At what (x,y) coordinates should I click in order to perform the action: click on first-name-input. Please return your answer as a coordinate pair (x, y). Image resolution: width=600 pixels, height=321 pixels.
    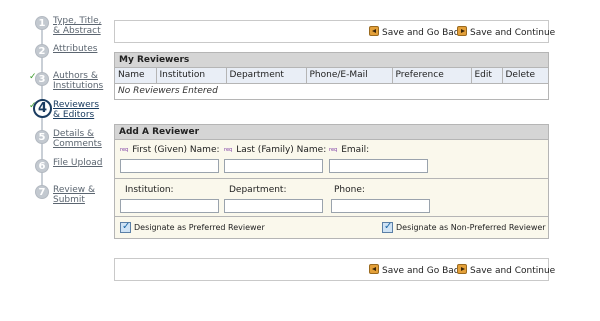
    Looking at the image, I should click on (169, 166).